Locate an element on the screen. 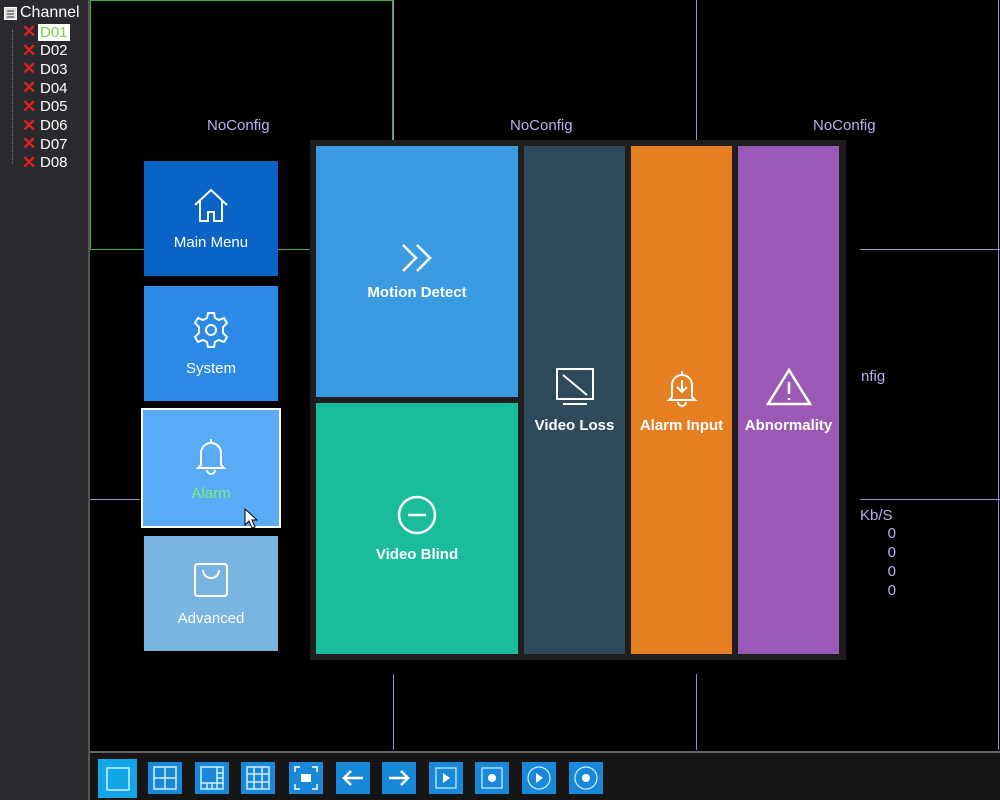 The image size is (1000, 800). next-icon is located at coordinates (399, 778).